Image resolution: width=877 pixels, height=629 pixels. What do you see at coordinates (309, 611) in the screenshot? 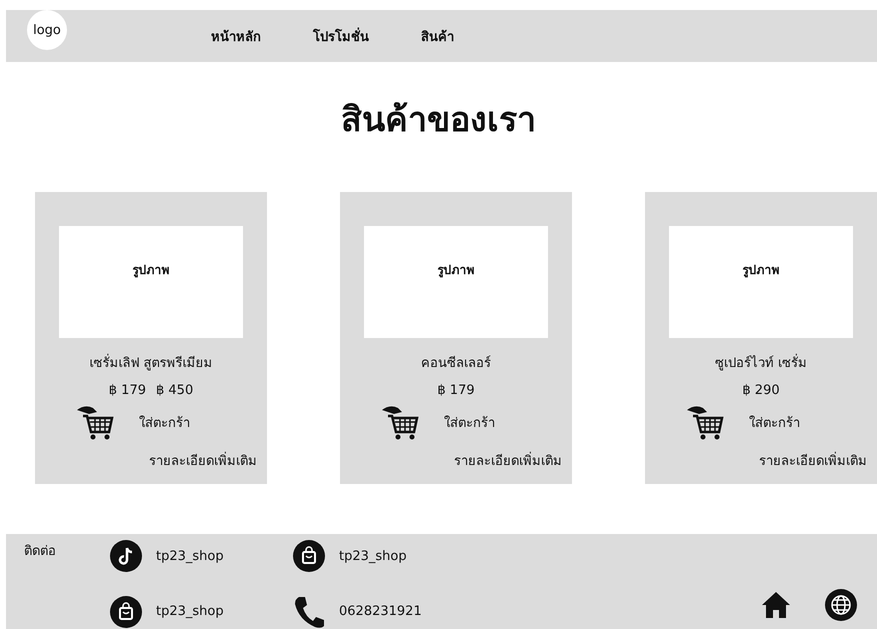
I see `phone-icon` at bounding box center [309, 611].